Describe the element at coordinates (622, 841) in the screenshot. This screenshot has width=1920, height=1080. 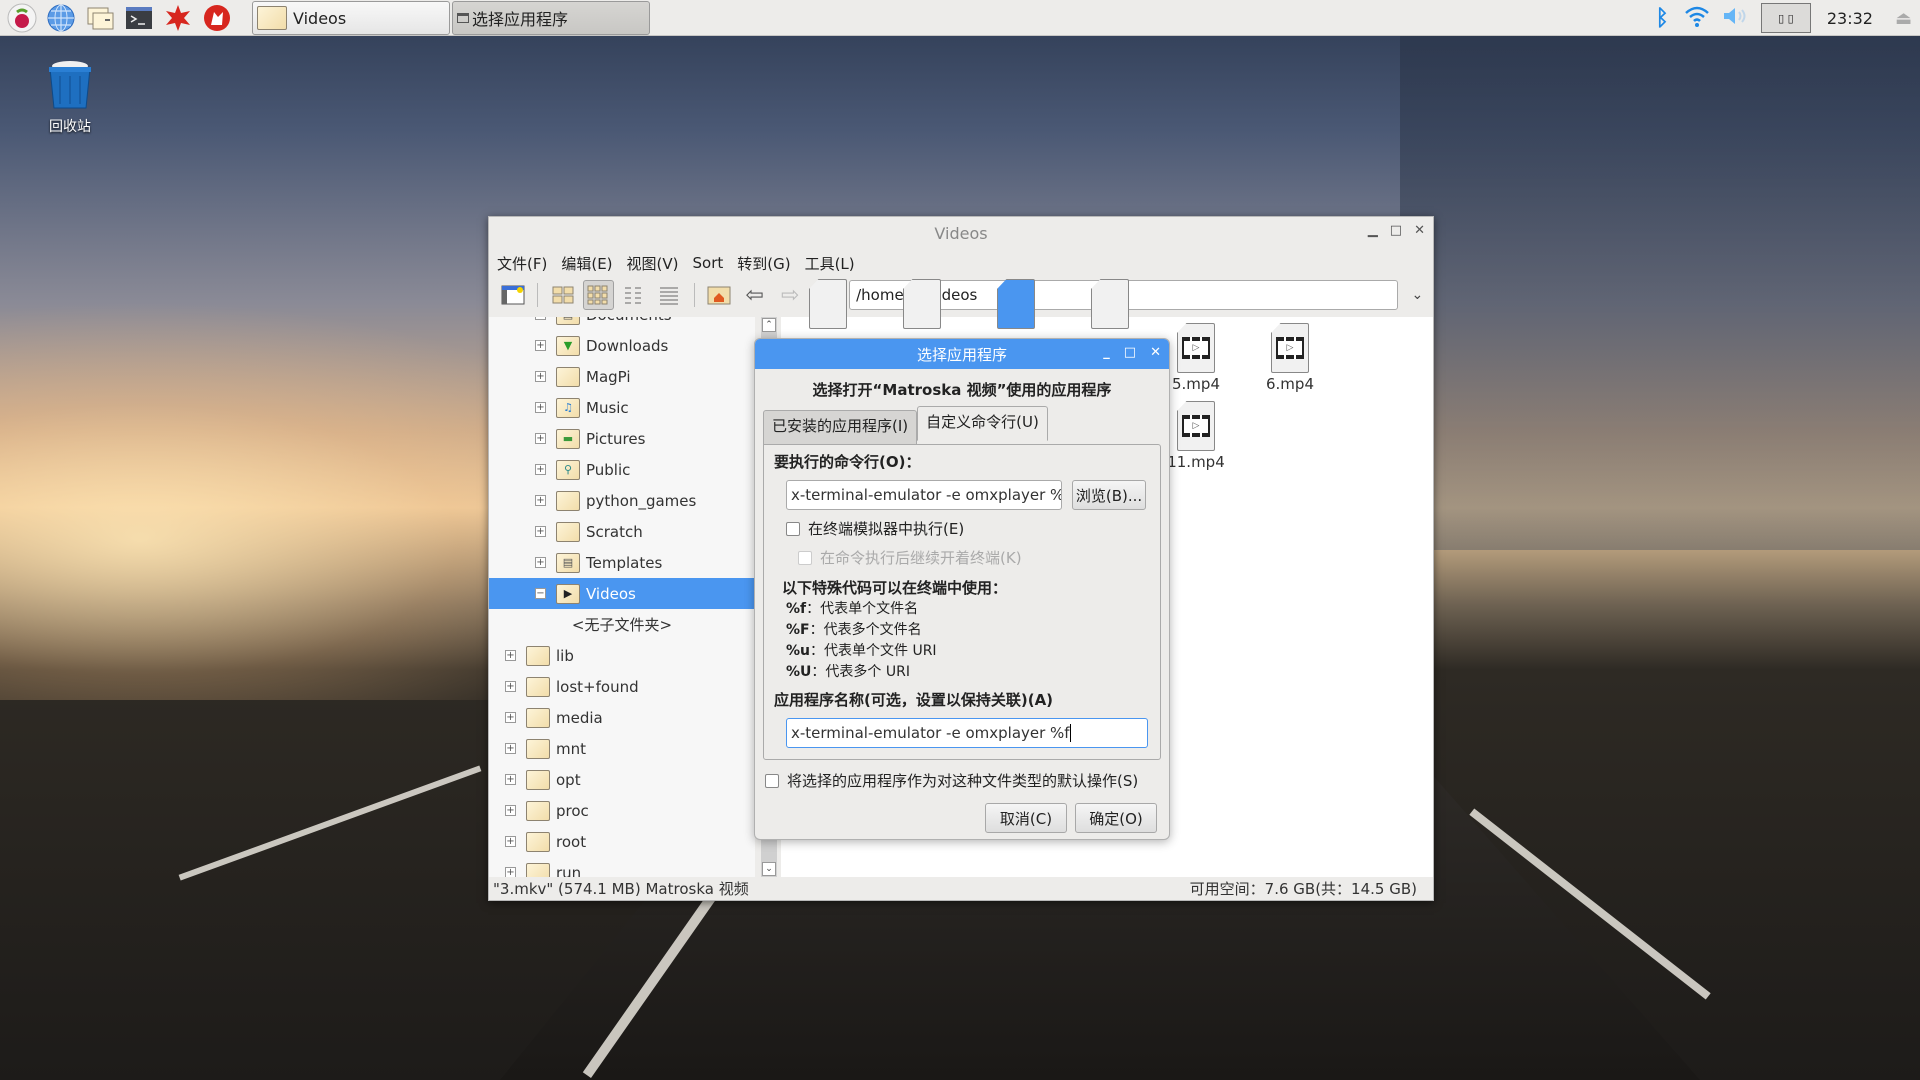
I see `tree-item: + root` at that location.